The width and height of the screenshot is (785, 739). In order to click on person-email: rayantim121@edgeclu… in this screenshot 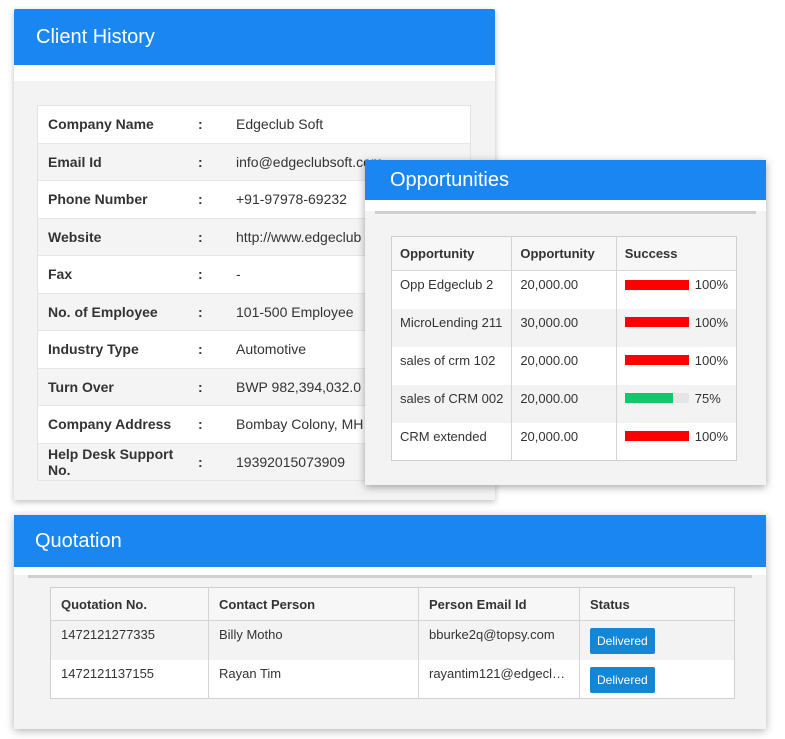, I will do `click(499, 679)`.